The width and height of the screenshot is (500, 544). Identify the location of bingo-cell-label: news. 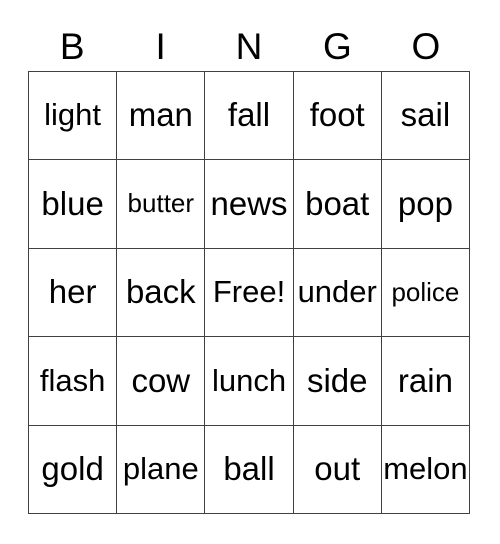
(249, 203).